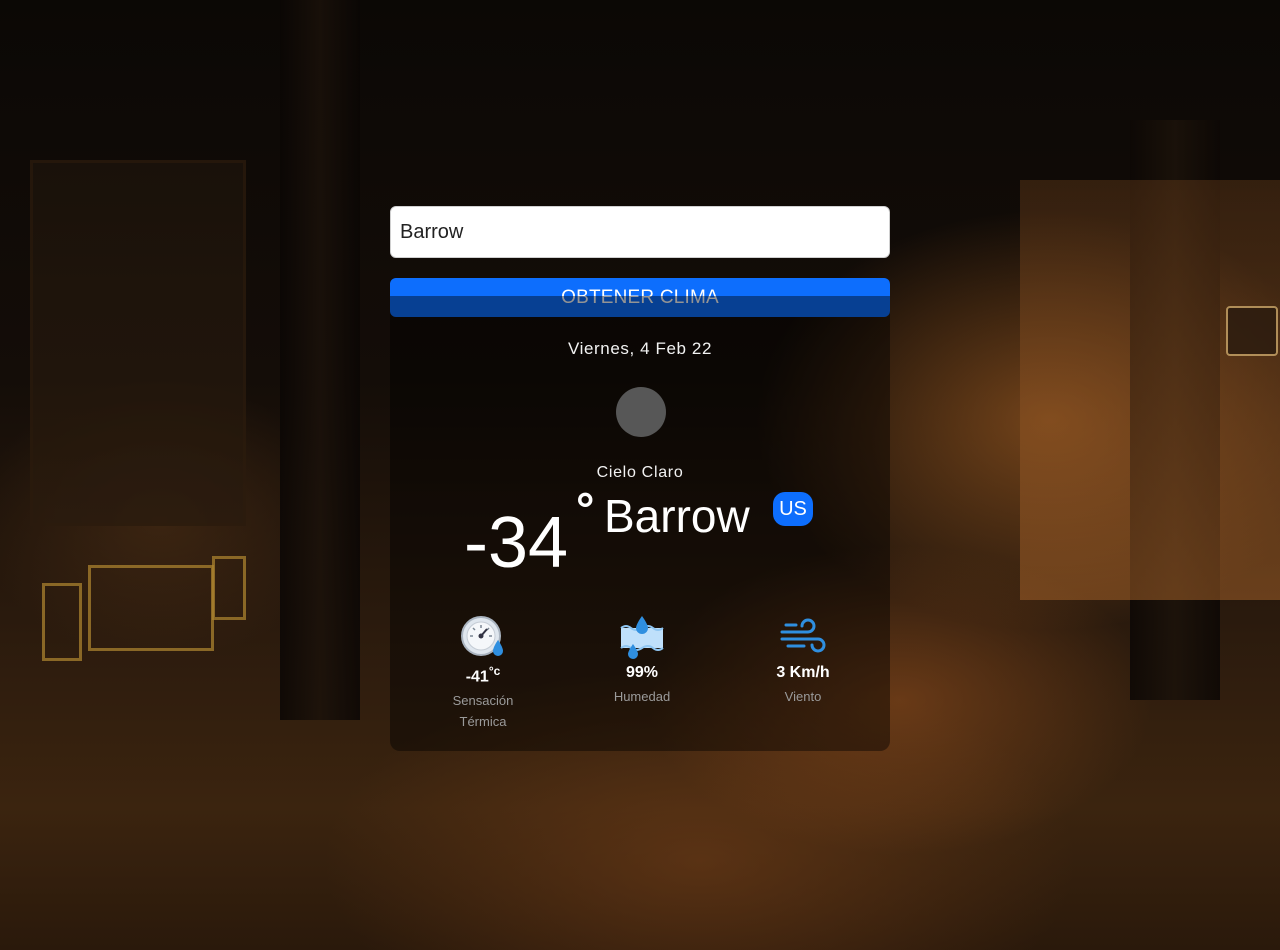  Describe the element at coordinates (1150, 390) in the screenshot. I see `building-right` at that location.